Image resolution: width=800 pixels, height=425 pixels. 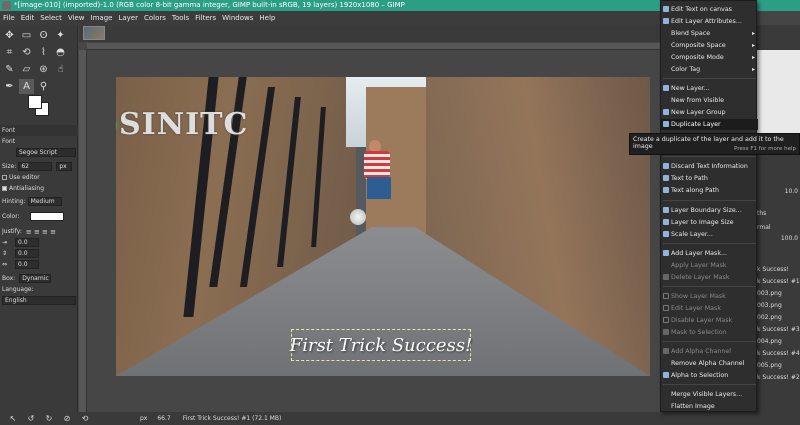 I want to click on status-layer-info: First Trick Success! #1 (72.1 MB), so click(x=232, y=418).